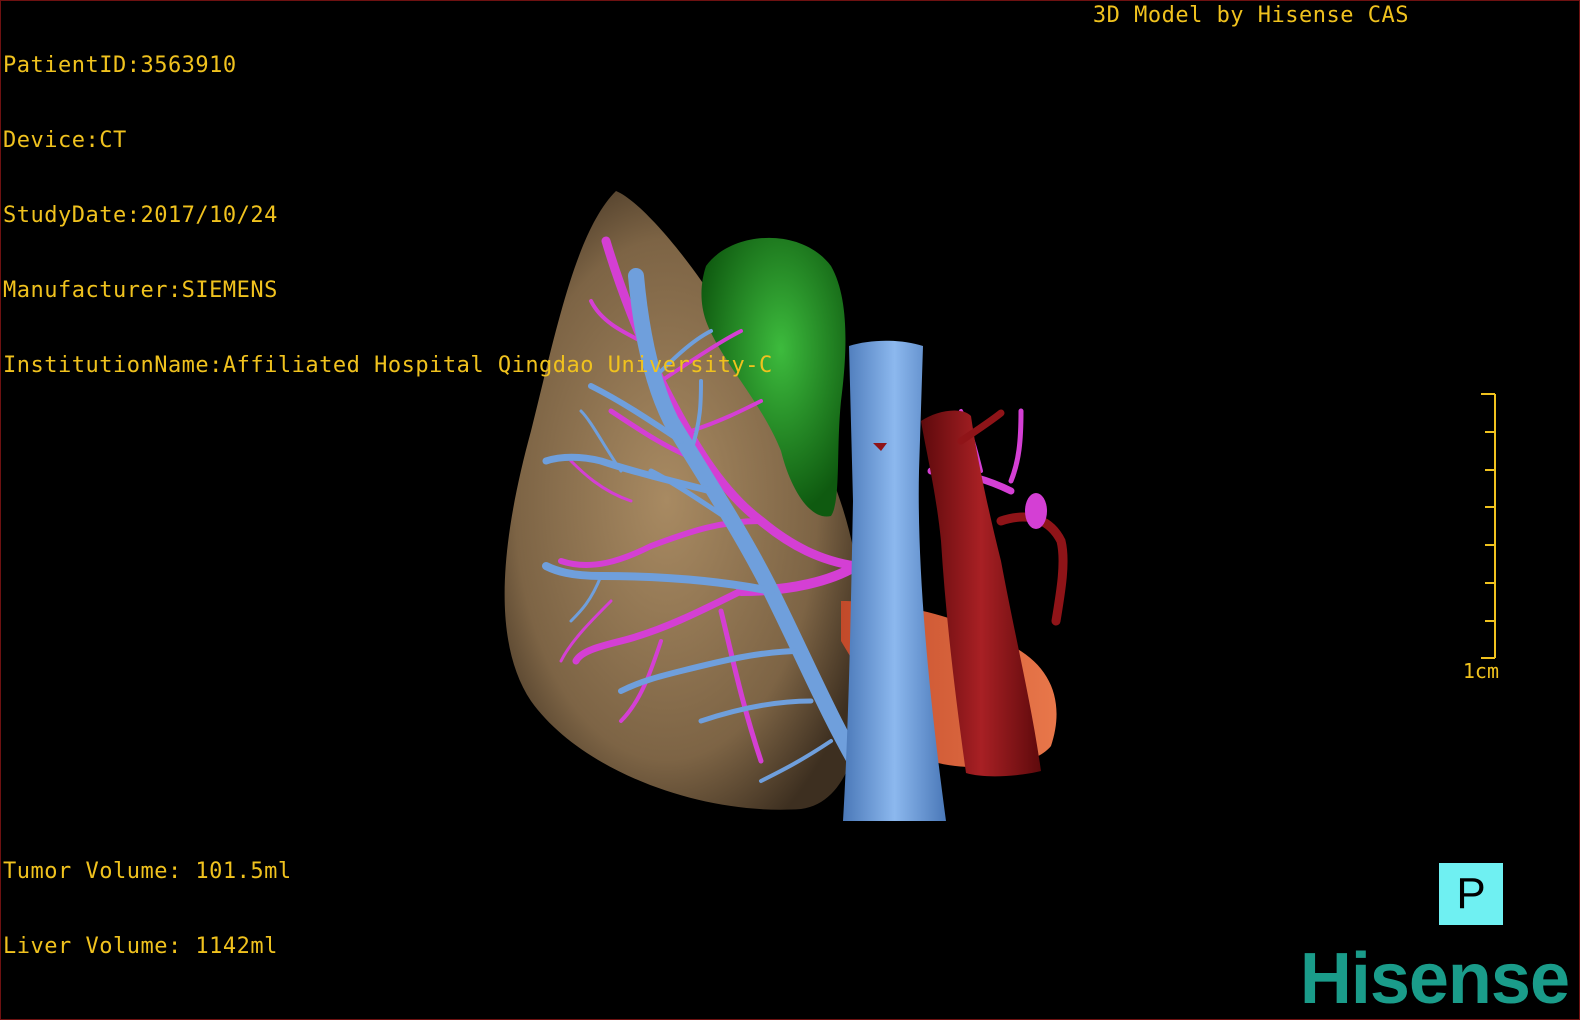  I want to click on liver-volume-text: Liver Volume: 1142ml, so click(140, 946).